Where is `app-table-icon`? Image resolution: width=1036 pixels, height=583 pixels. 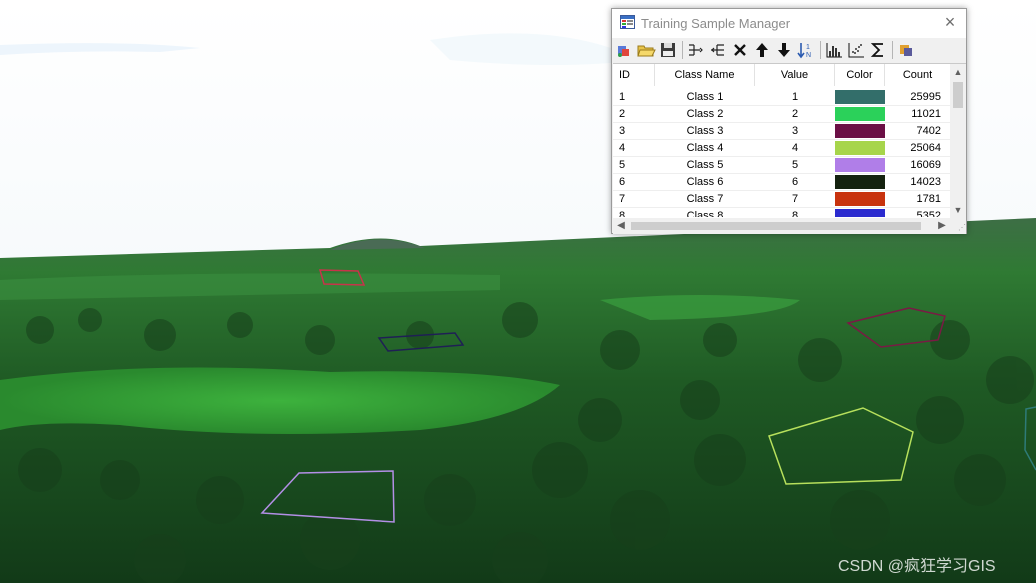
app-table-icon is located at coordinates (627, 22).